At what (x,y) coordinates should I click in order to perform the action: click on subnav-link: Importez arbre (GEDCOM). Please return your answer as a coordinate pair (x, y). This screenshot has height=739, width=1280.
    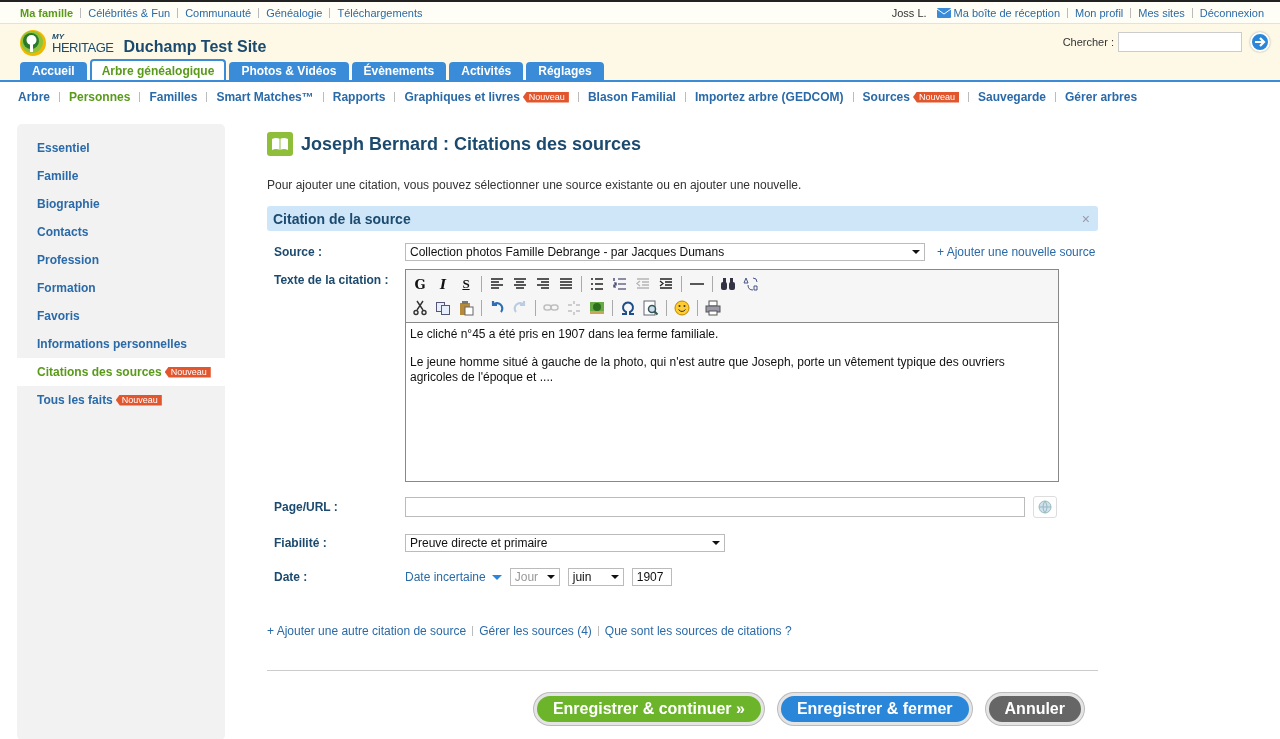
    Looking at the image, I should click on (769, 97).